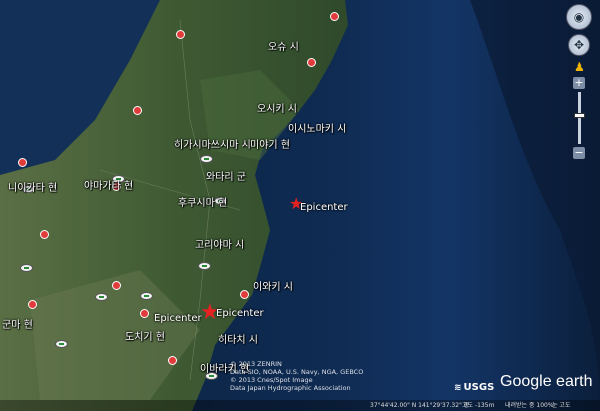  I want to click on look-control-icon: ◉, so click(579, 17).